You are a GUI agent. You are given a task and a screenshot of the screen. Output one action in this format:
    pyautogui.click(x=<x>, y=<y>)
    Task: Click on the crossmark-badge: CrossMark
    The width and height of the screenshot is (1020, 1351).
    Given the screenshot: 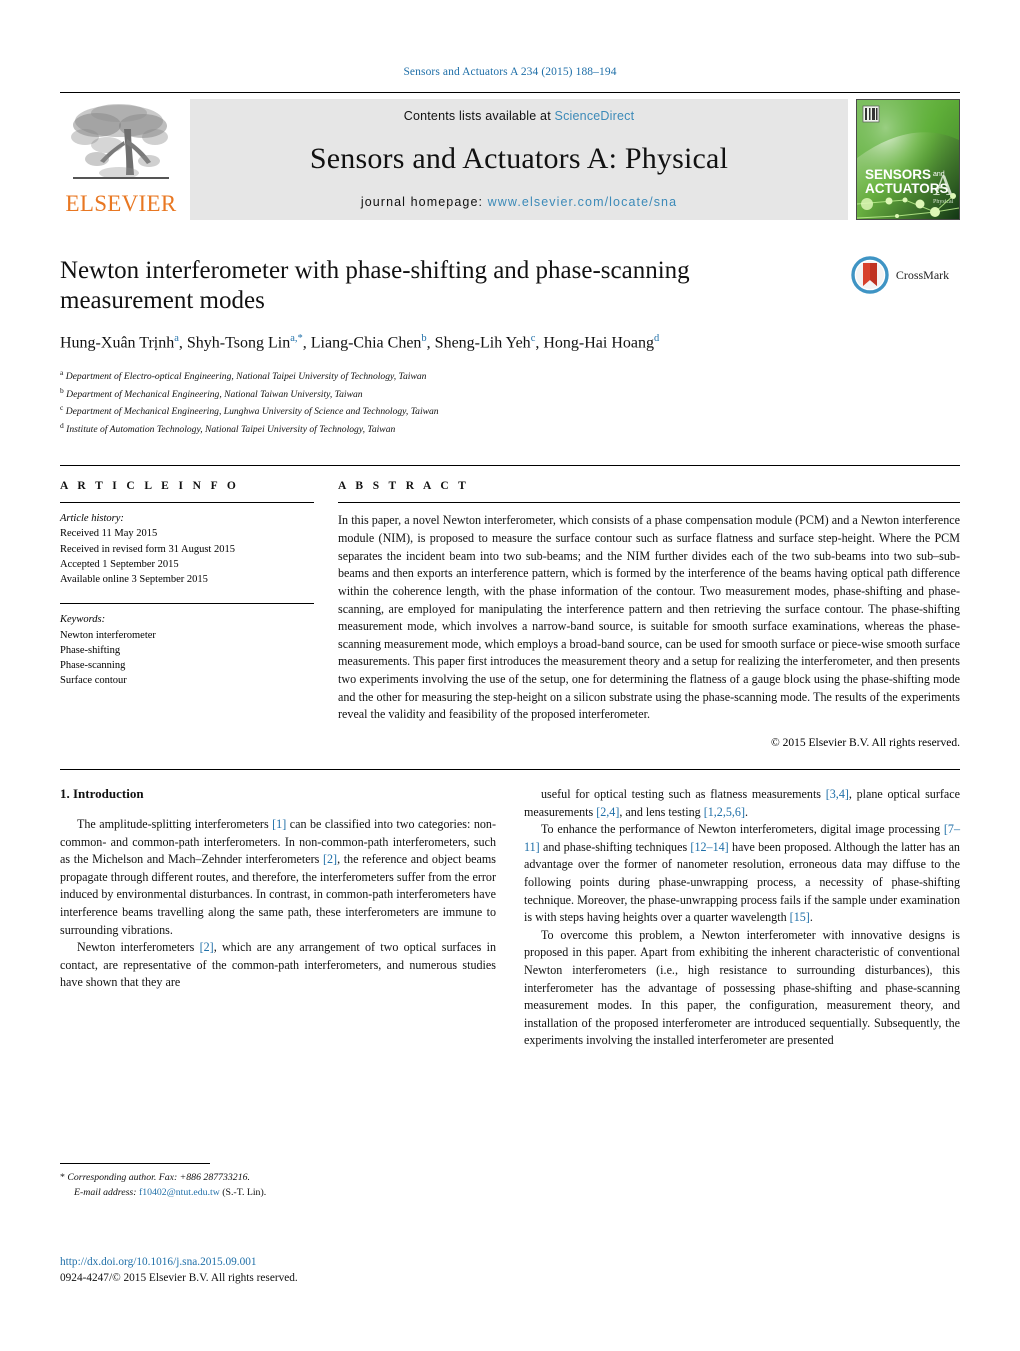 What is the action you would take?
    pyautogui.click(x=900, y=275)
    